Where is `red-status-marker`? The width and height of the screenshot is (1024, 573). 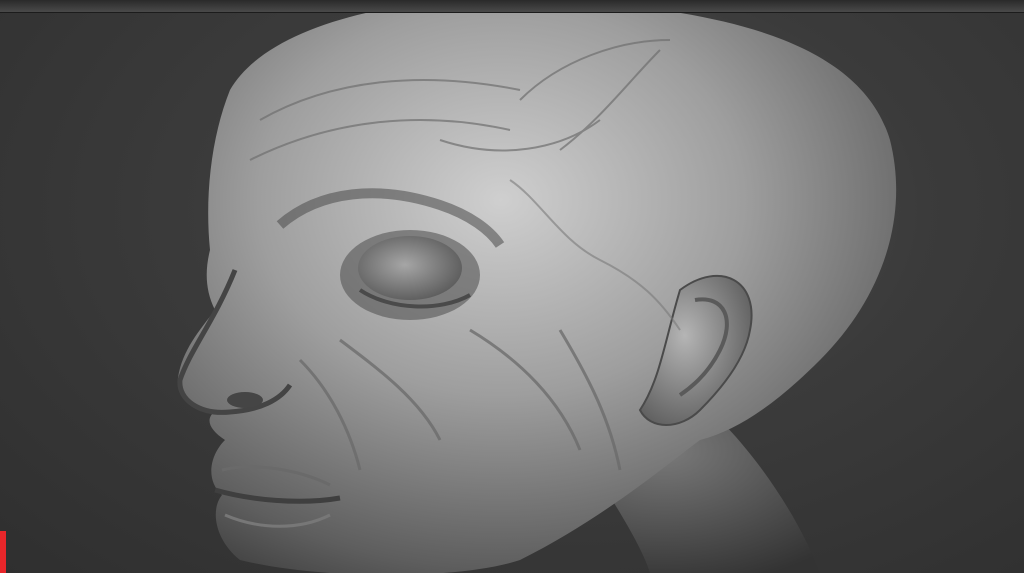 red-status-marker is located at coordinates (3, 552).